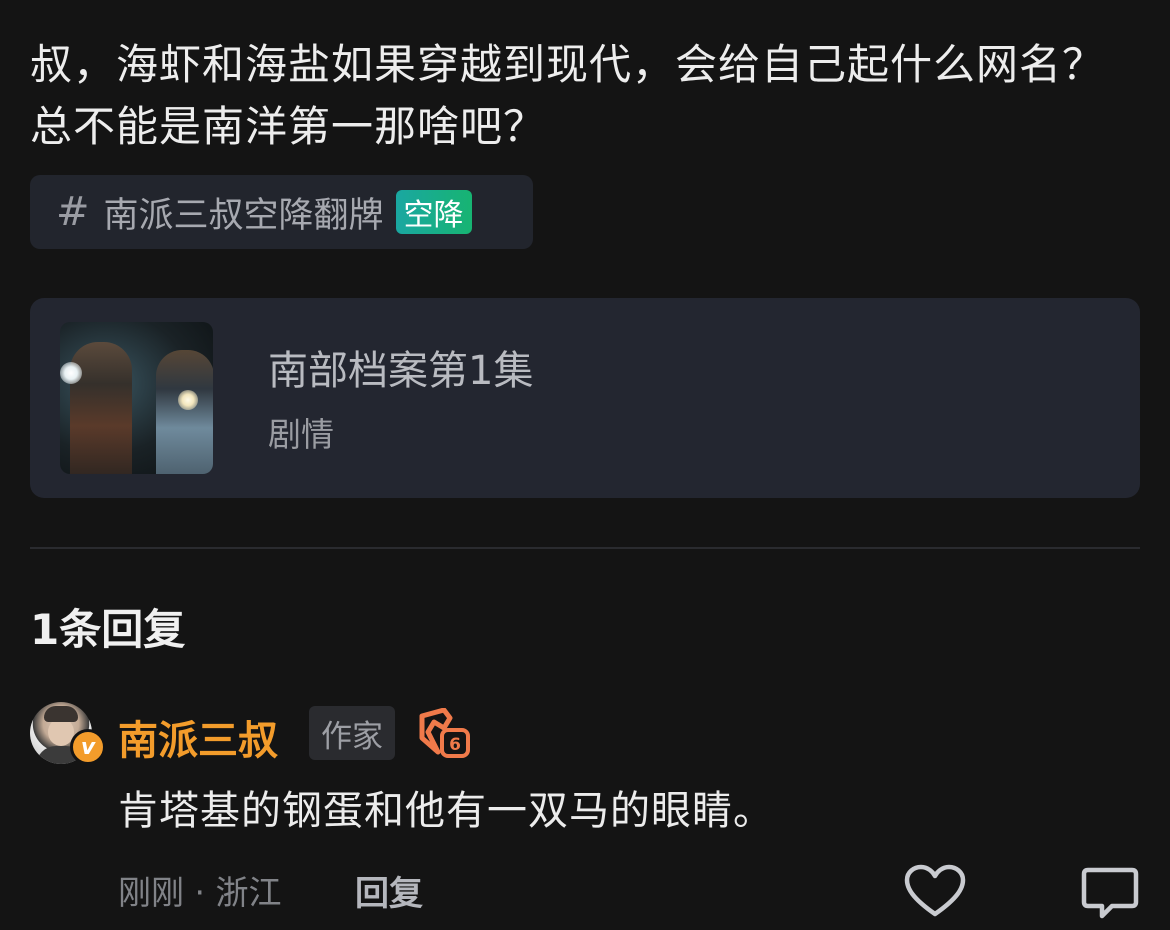  I want to click on media-subtitle: 剧情, so click(301, 434).